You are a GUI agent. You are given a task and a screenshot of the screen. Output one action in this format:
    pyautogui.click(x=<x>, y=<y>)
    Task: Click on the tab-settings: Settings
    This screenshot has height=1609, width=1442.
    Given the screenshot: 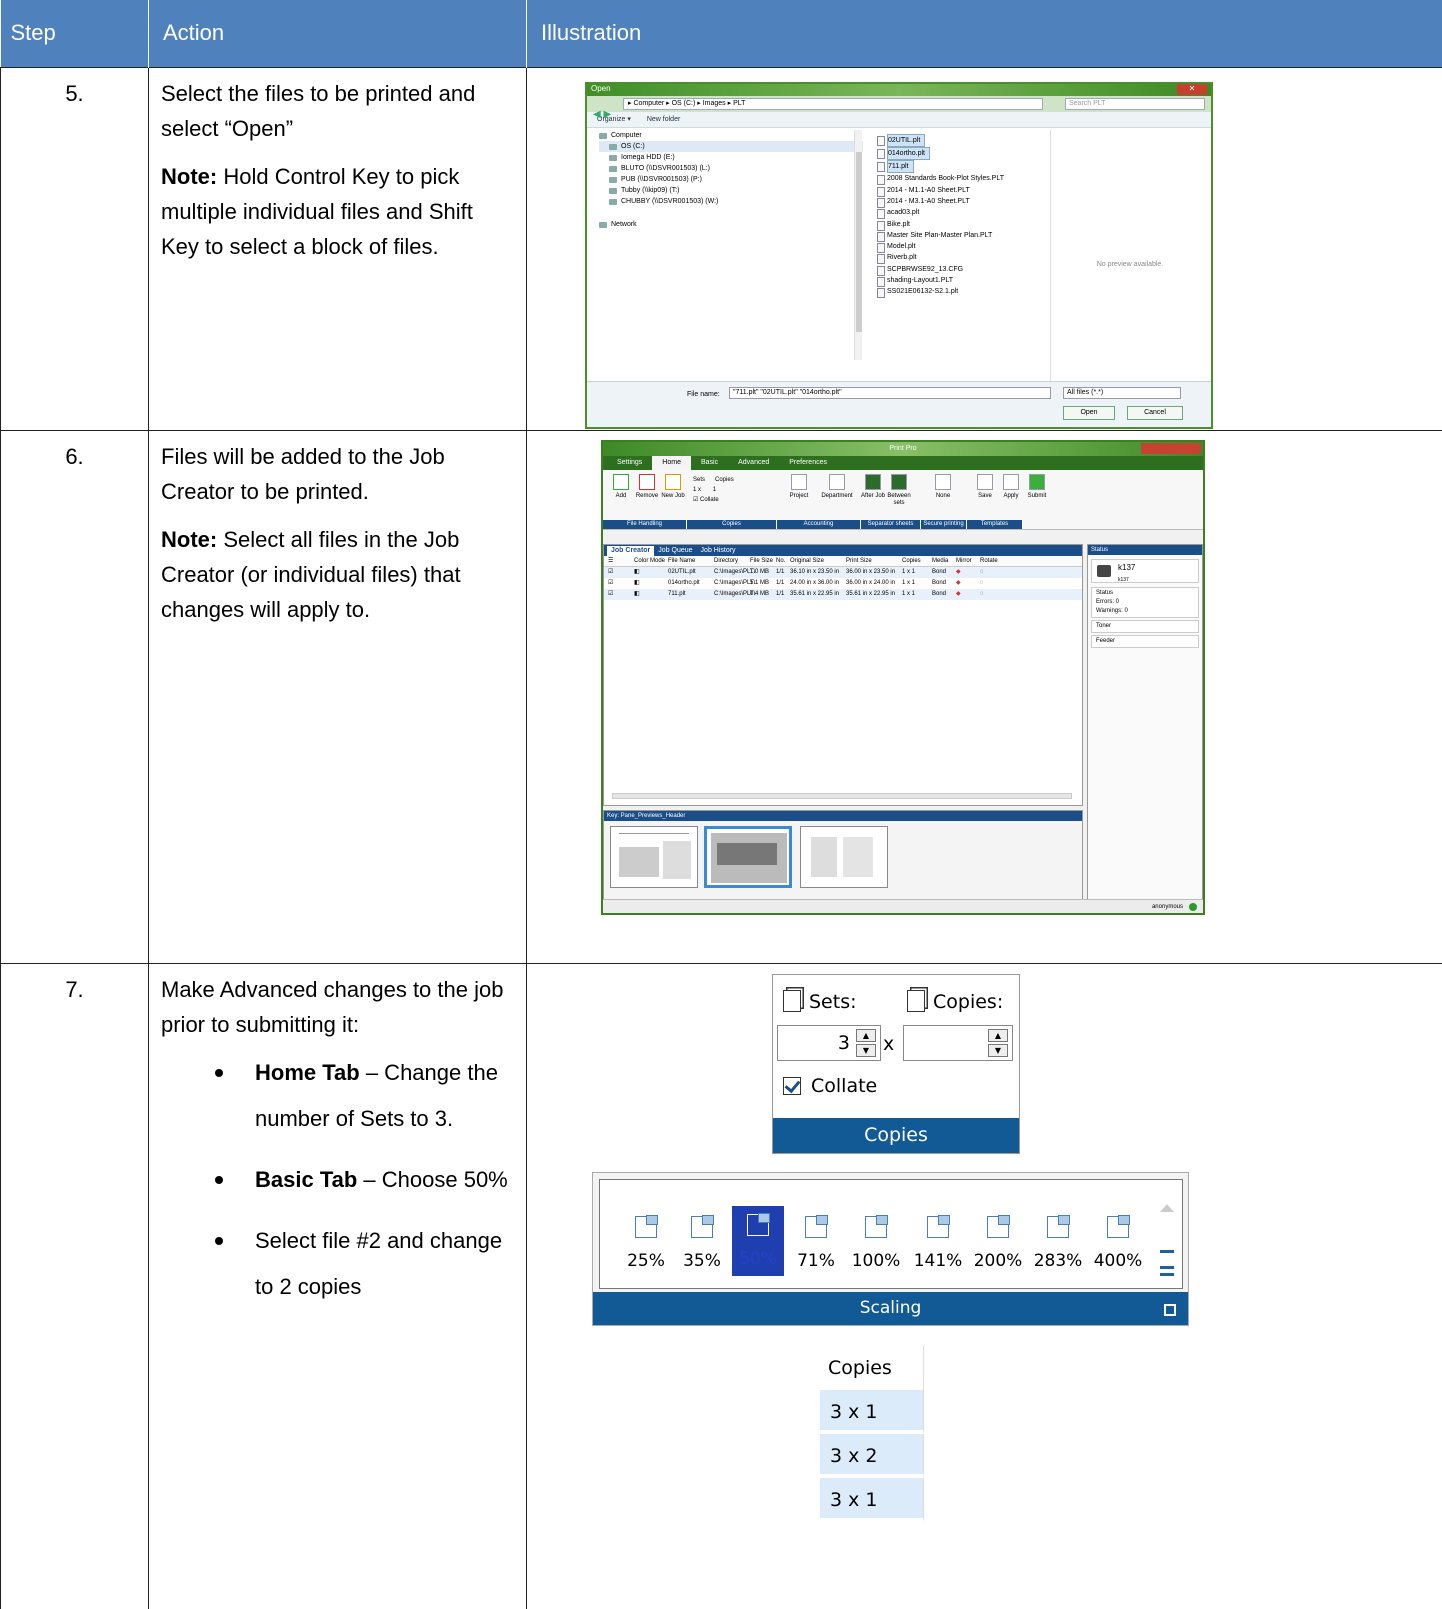 What is the action you would take?
    pyautogui.click(x=629, y=463)
    